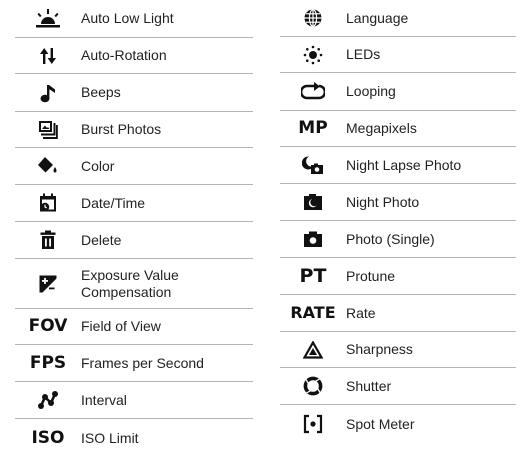 Image resolution: width=527 pixels, height=457 pixels. I want to click on list-item: Auto-Rotation, so click(134, 56).